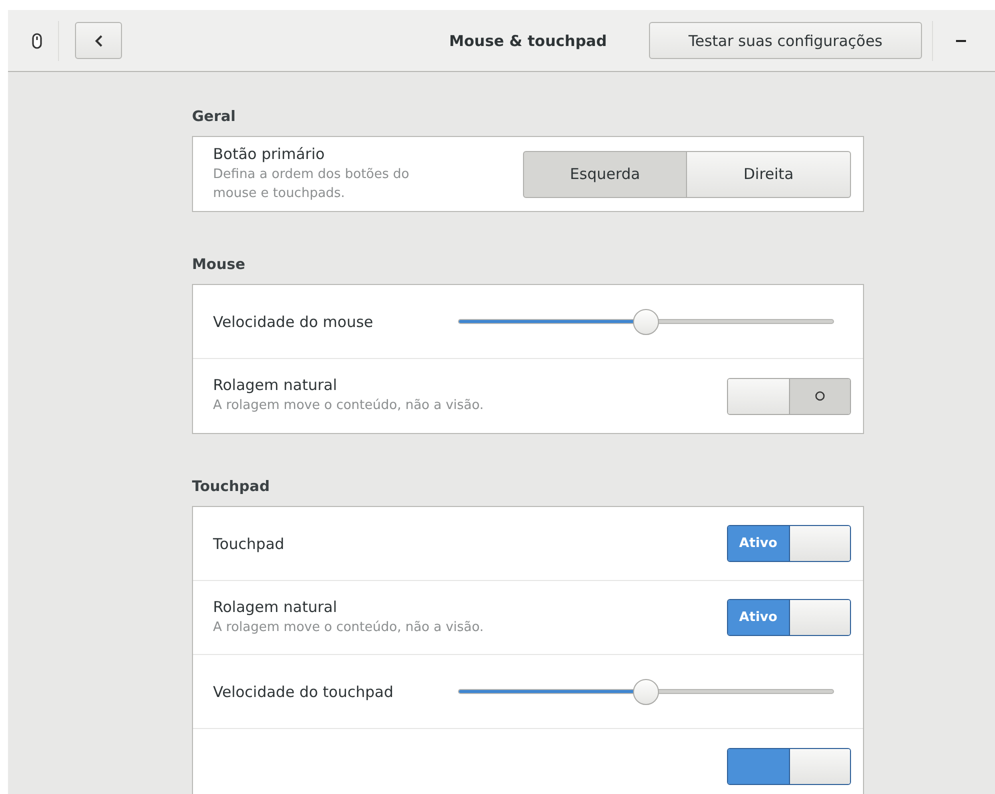 The image size is (995, 794). Describe the element at coordinates (37, 40) in the screenshot. I see `mouse-icon` at that location.